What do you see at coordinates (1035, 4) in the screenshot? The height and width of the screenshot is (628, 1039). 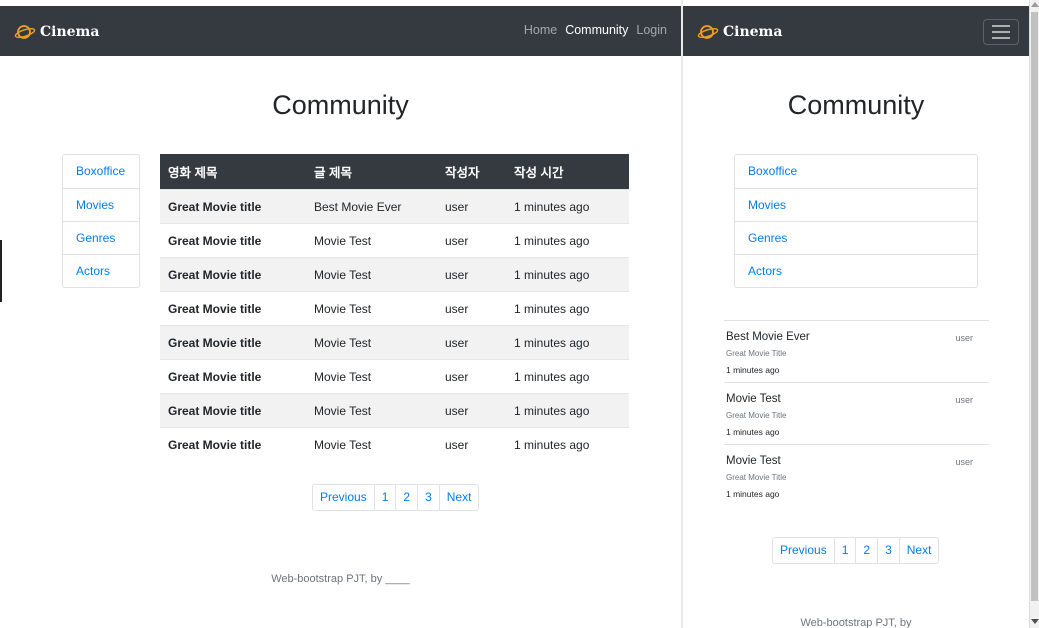 I see `scroll-up-arrow-icon` at bounding box center [1035, 4].